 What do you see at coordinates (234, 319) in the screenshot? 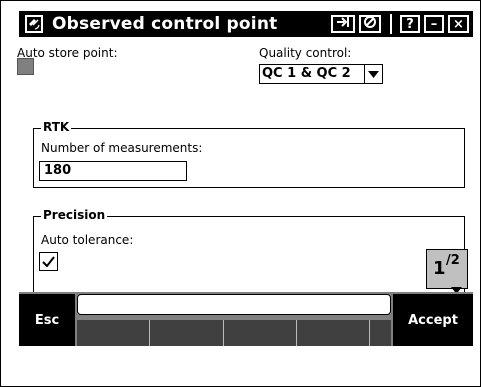
I see `softkey-center-panel` at bounding box center [234, 319].